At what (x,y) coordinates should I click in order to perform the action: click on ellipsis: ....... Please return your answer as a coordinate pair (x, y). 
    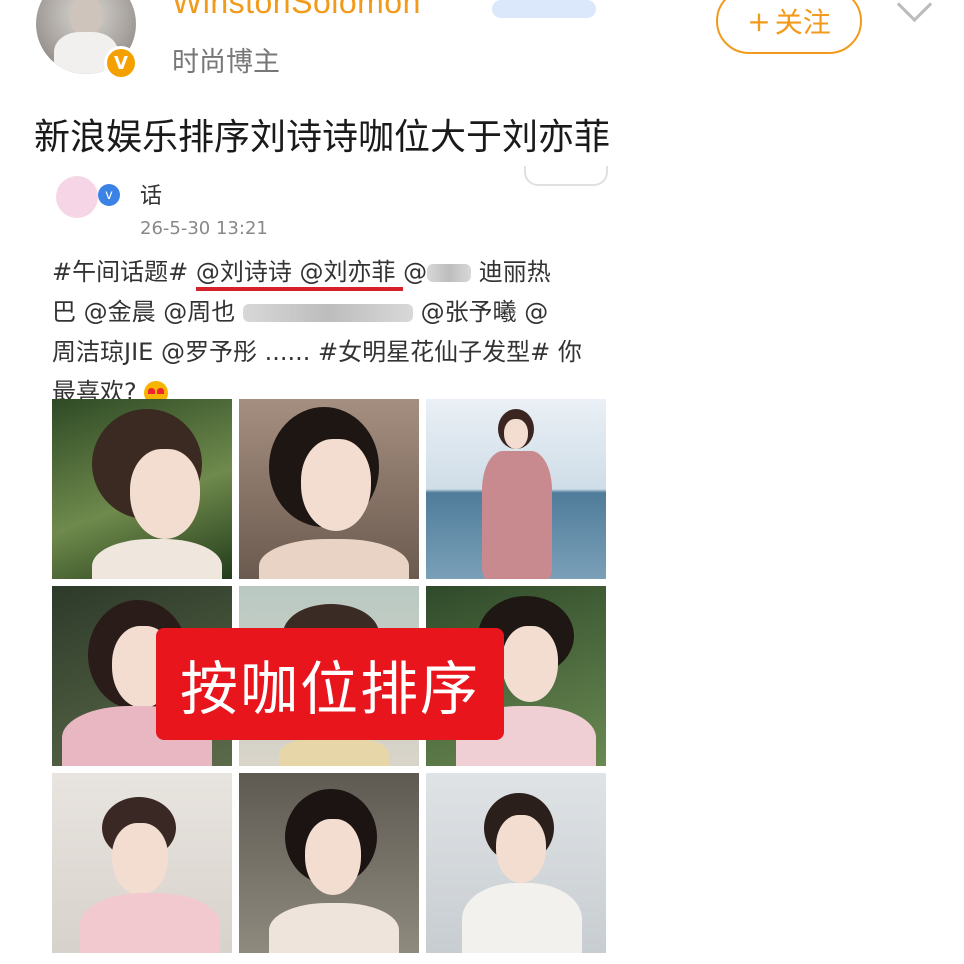
    Looking at the image, I should click on (287, 352).